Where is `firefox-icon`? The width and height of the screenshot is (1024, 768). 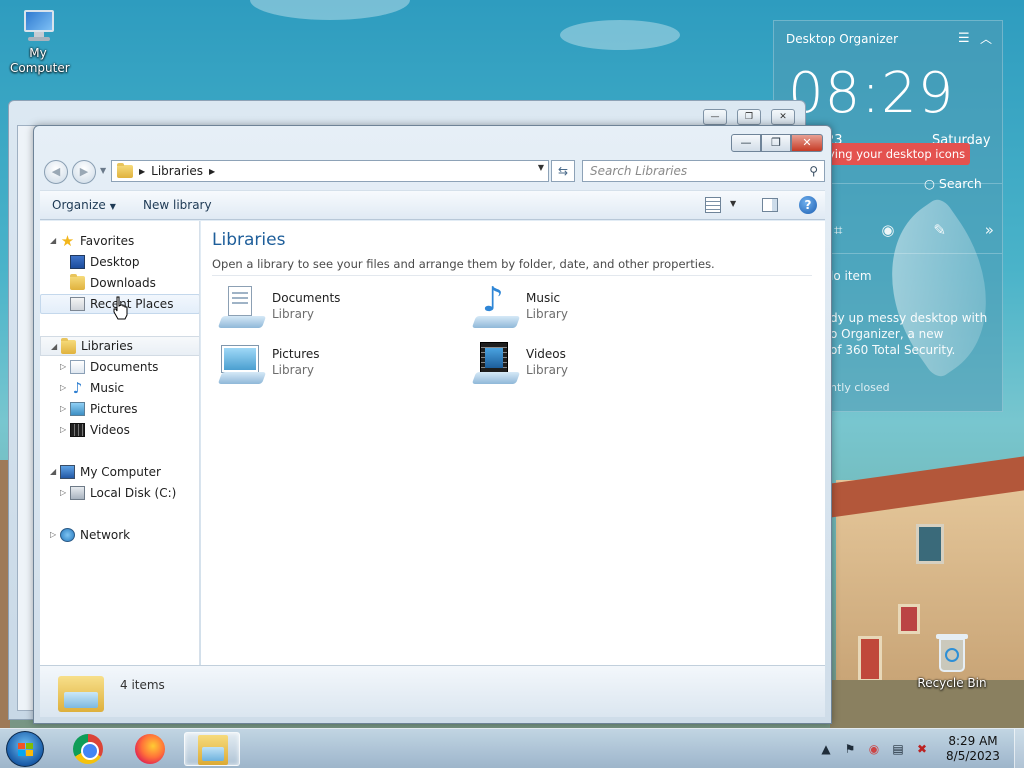
firefox-icon is located at coordinates (150, 749).